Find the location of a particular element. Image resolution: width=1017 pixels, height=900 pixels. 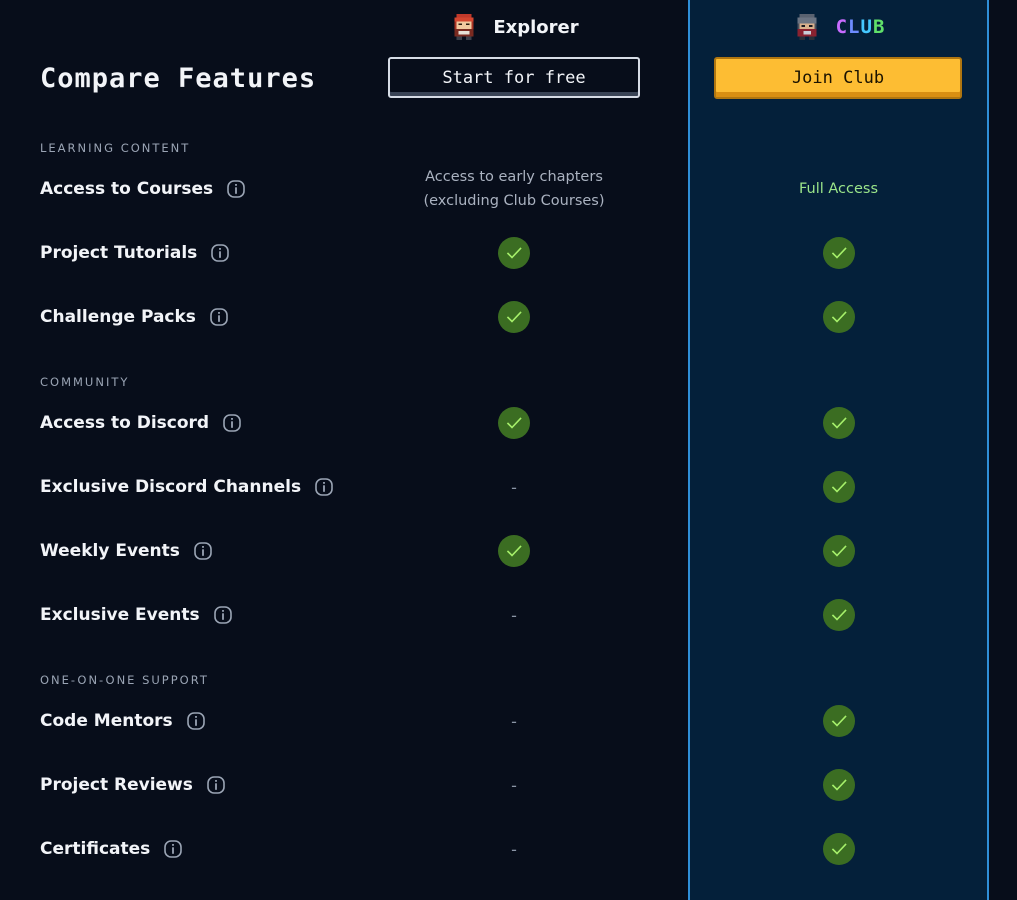

feature-label: Code Mentors is located at coordinates (106, 721).